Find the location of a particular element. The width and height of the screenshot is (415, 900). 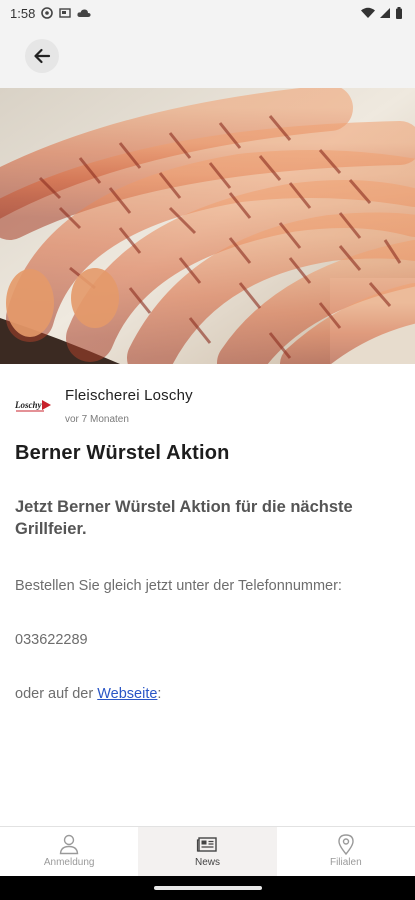

app-bar is located at coordinates (207, 57).